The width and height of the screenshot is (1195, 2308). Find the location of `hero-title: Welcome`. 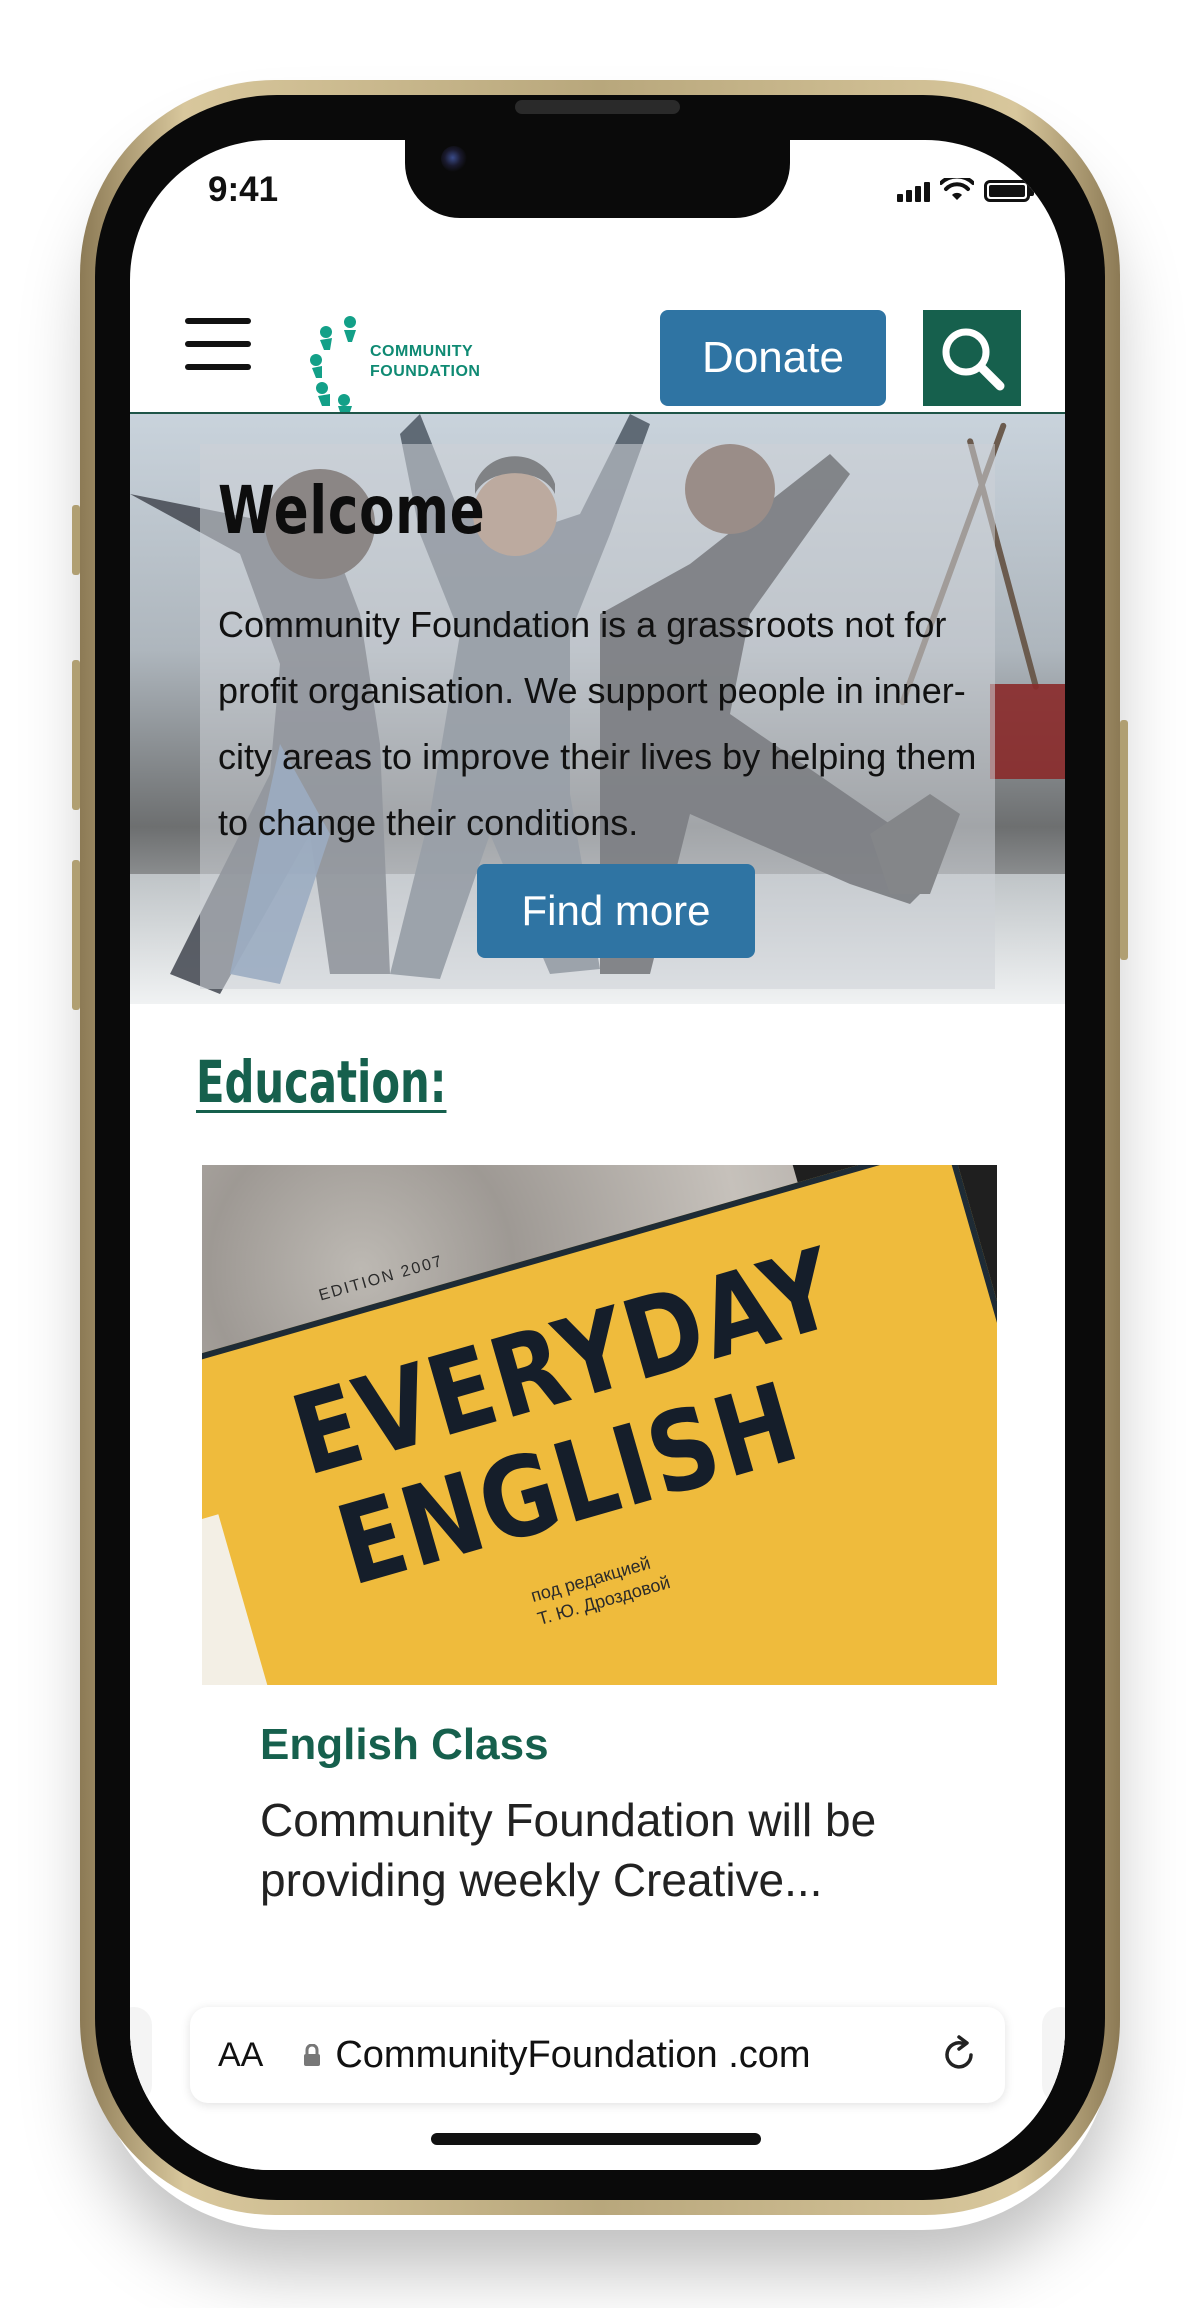

hero-title: Welcome is located at coordinates (352, 510).